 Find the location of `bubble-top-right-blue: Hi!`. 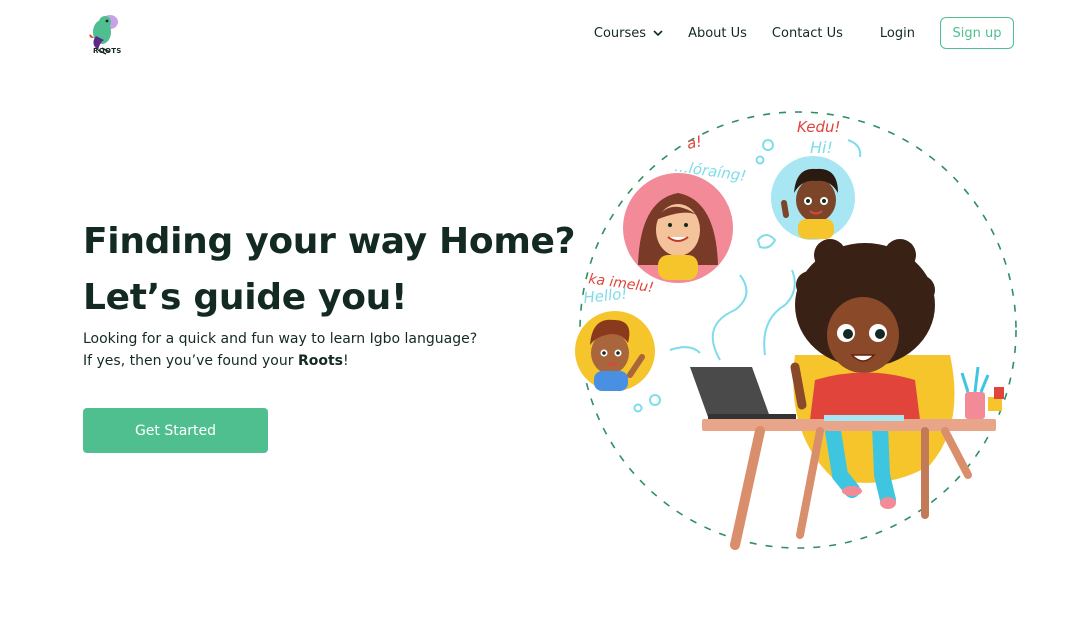

bubble-top-right-blue: Hi! is located at coordinates (821, 147).